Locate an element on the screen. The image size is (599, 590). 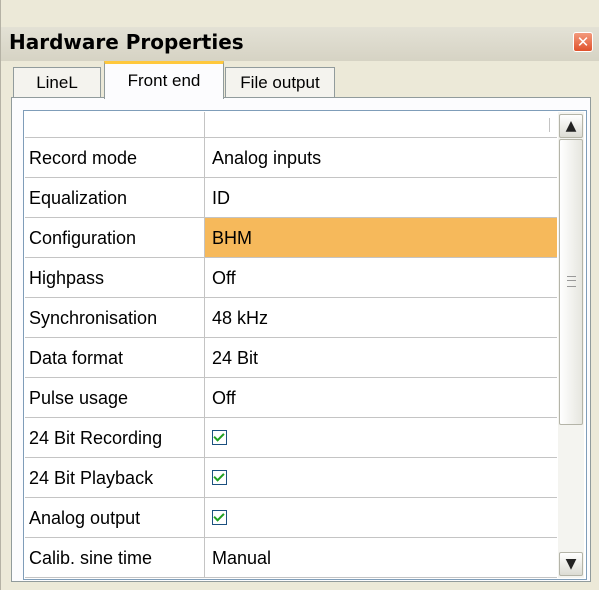
property-name: Configuration is located at coordinates (115, 238).